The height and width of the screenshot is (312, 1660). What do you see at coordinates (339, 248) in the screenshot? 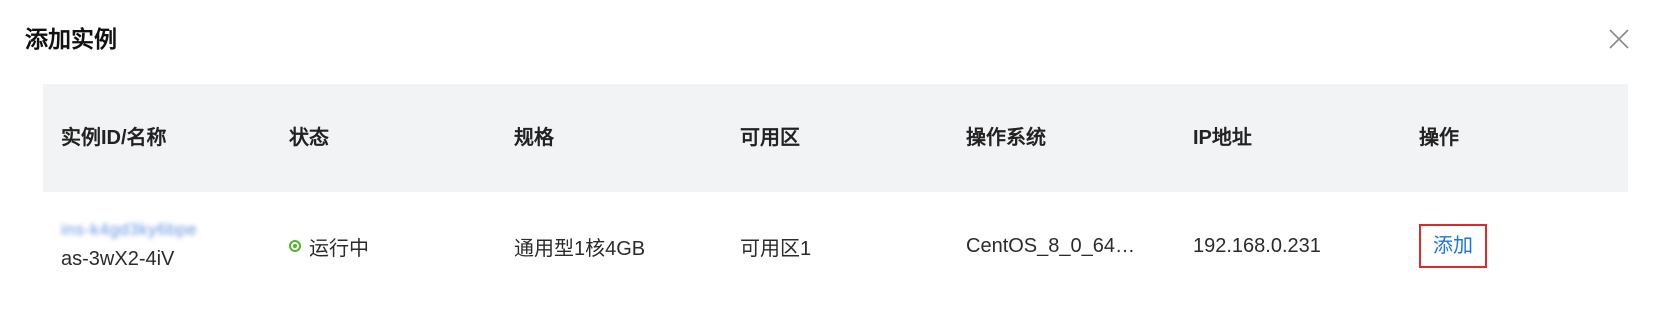
I see `status-text: 运行中` at bounding box center [339, 248].